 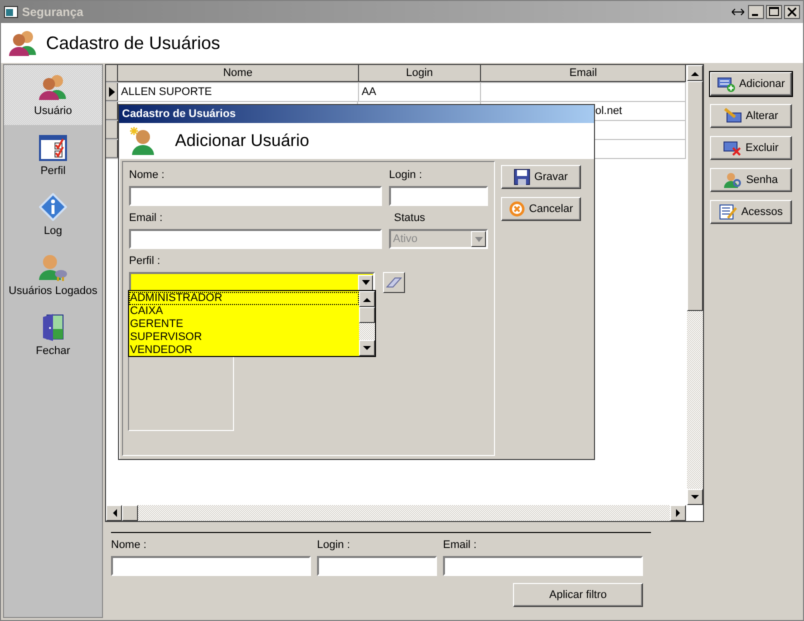 I want to click on sidebar-item: Usuários Logados, so click(x=53, y=275).